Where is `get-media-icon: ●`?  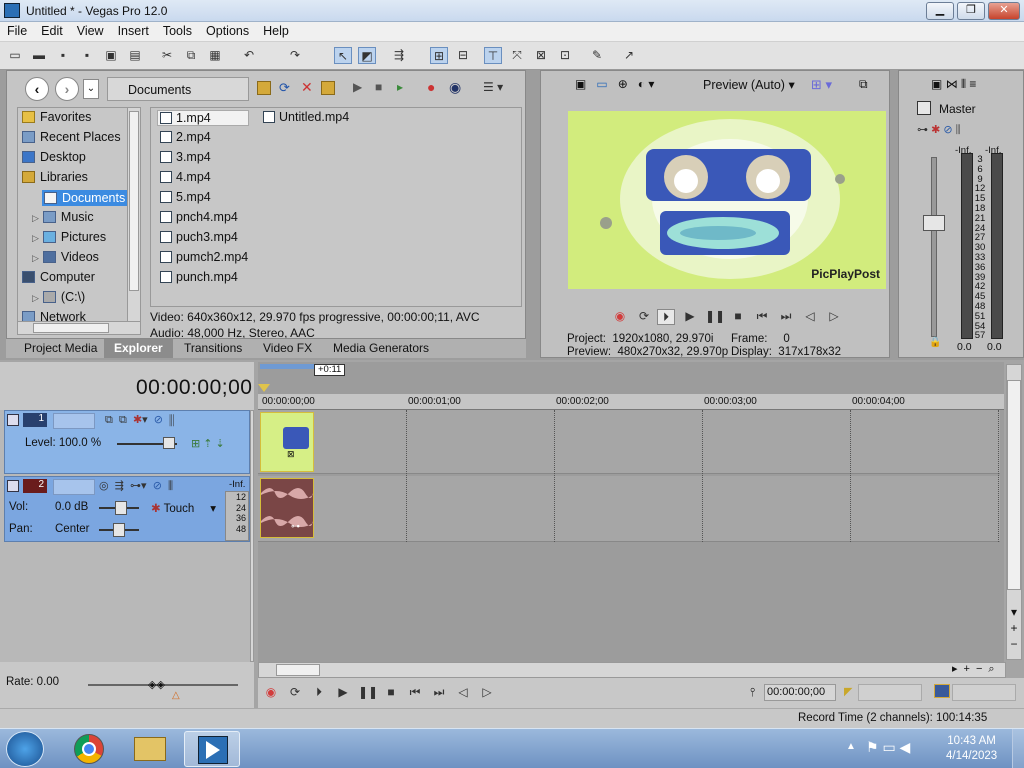
get-media-icon: ● is located at coordinates (431, 87).